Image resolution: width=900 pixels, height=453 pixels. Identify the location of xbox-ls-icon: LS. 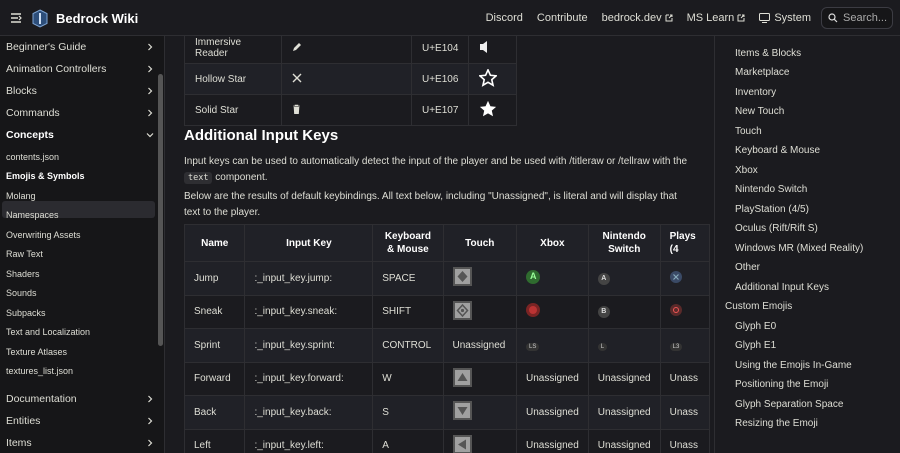
(532, 346).